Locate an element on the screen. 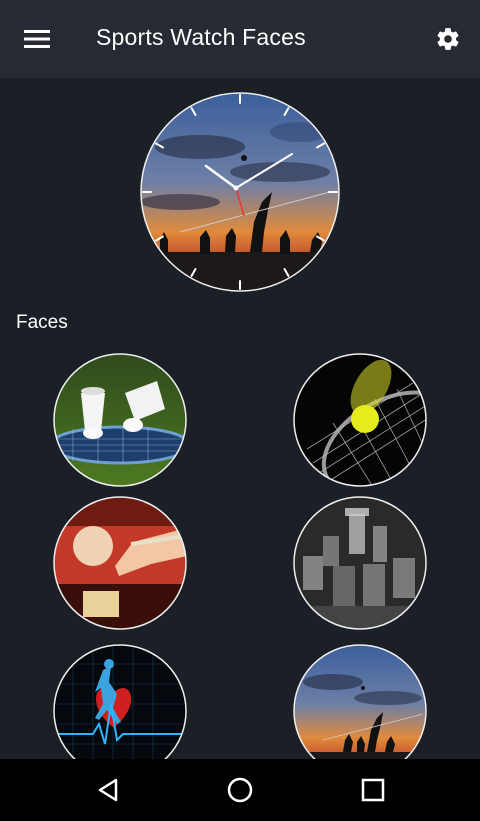 The height and width of the screenshot is (821, 480). hamburger-menu-icon is located at coordinates (37, 39).